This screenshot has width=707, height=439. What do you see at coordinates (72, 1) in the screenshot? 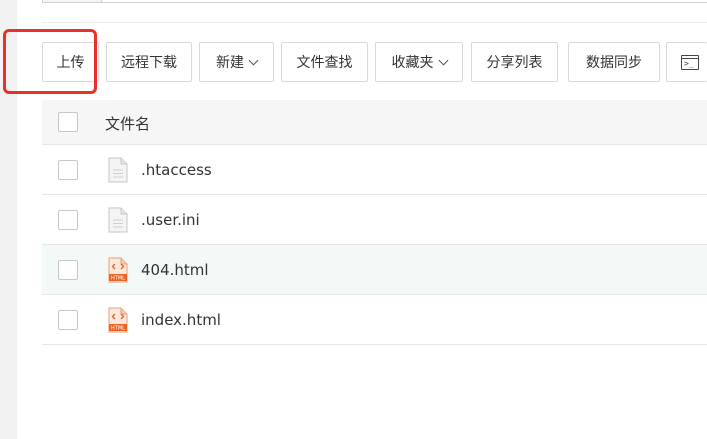
I see `path-back-button` at bounding box center [72, 1].